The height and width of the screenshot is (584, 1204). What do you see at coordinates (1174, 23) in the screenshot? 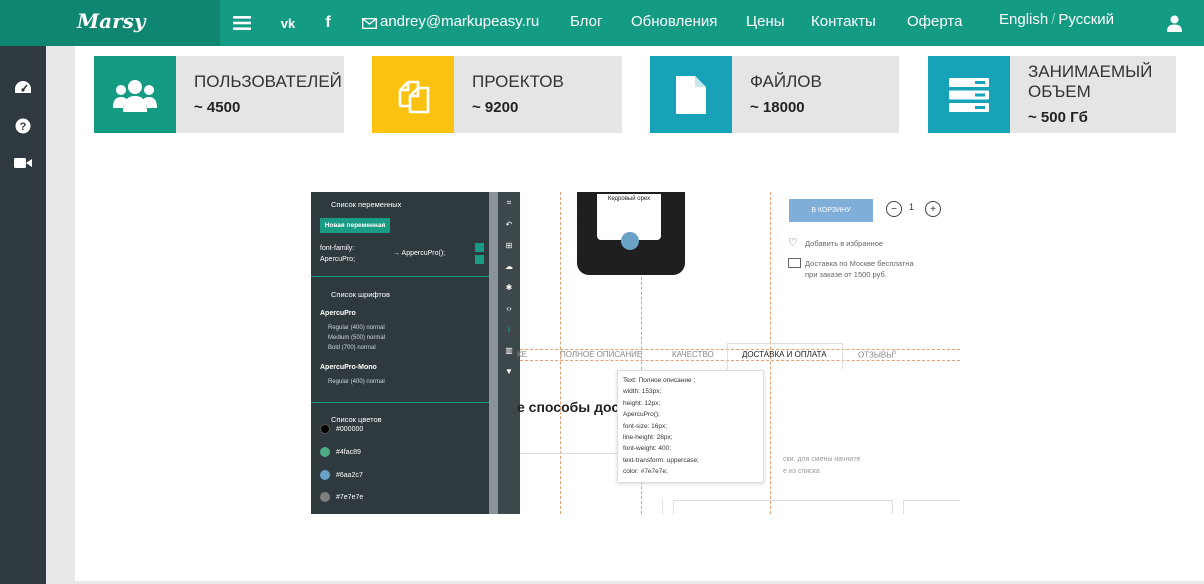
I see `user-icon` at bounding box center [1174, 23].